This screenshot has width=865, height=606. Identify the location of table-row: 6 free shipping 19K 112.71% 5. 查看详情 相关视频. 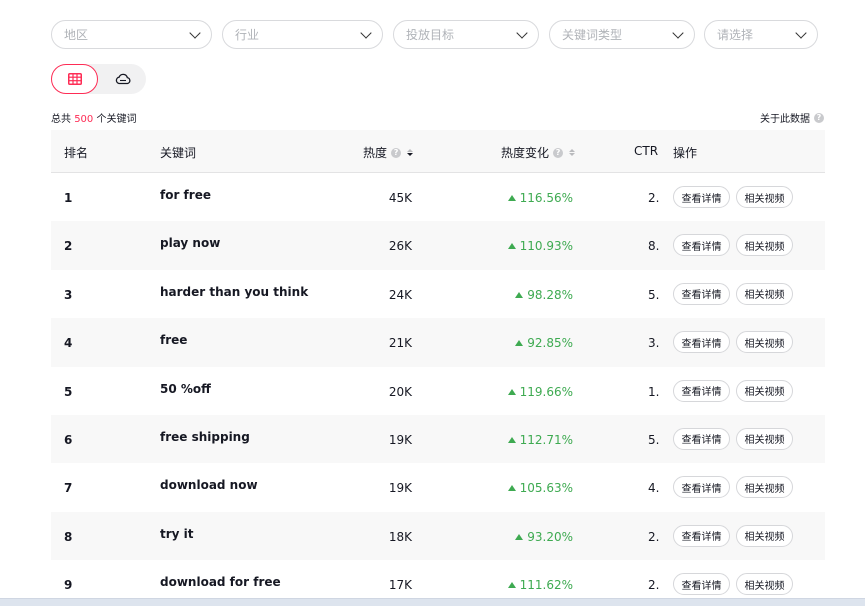
(438, 439).